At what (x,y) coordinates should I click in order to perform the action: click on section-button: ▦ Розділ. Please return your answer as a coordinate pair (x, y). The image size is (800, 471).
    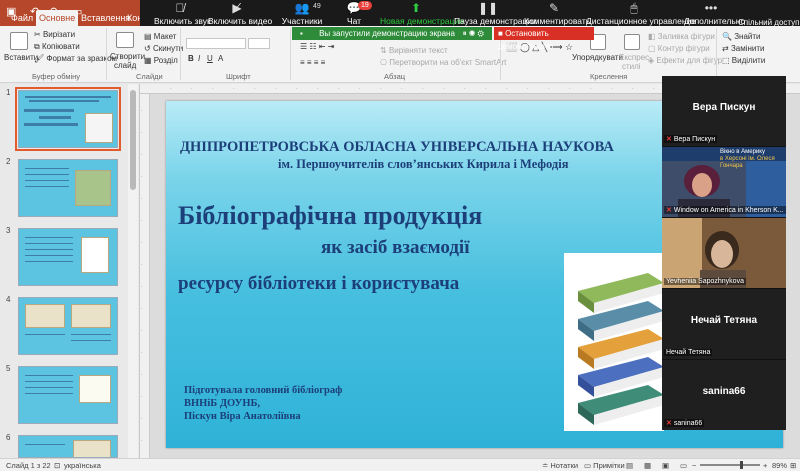
    Looking at the image, I should click on (161, 61).